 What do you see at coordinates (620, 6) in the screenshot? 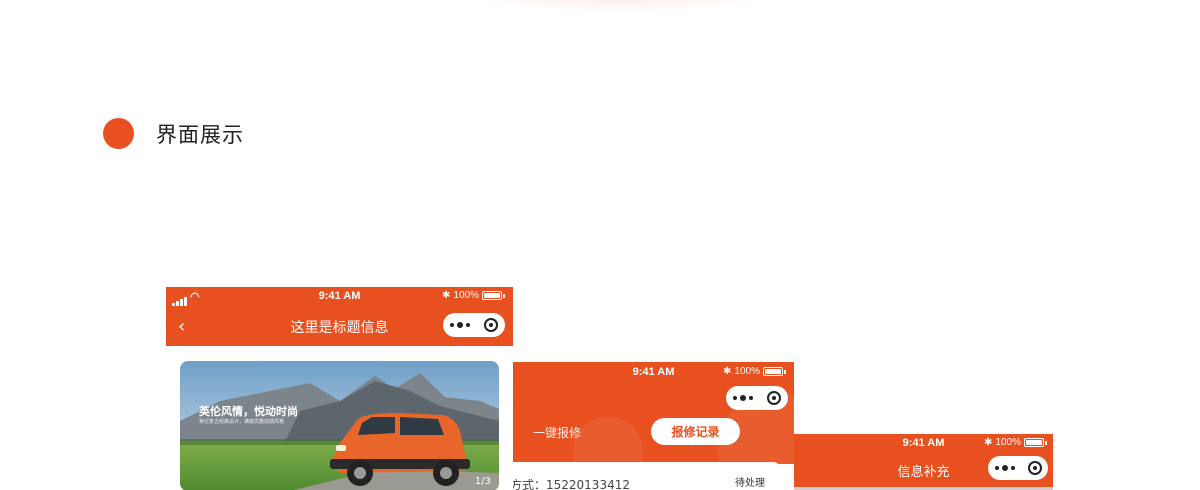
I see `top-decorative-glow` at bounding box center [620, 6].